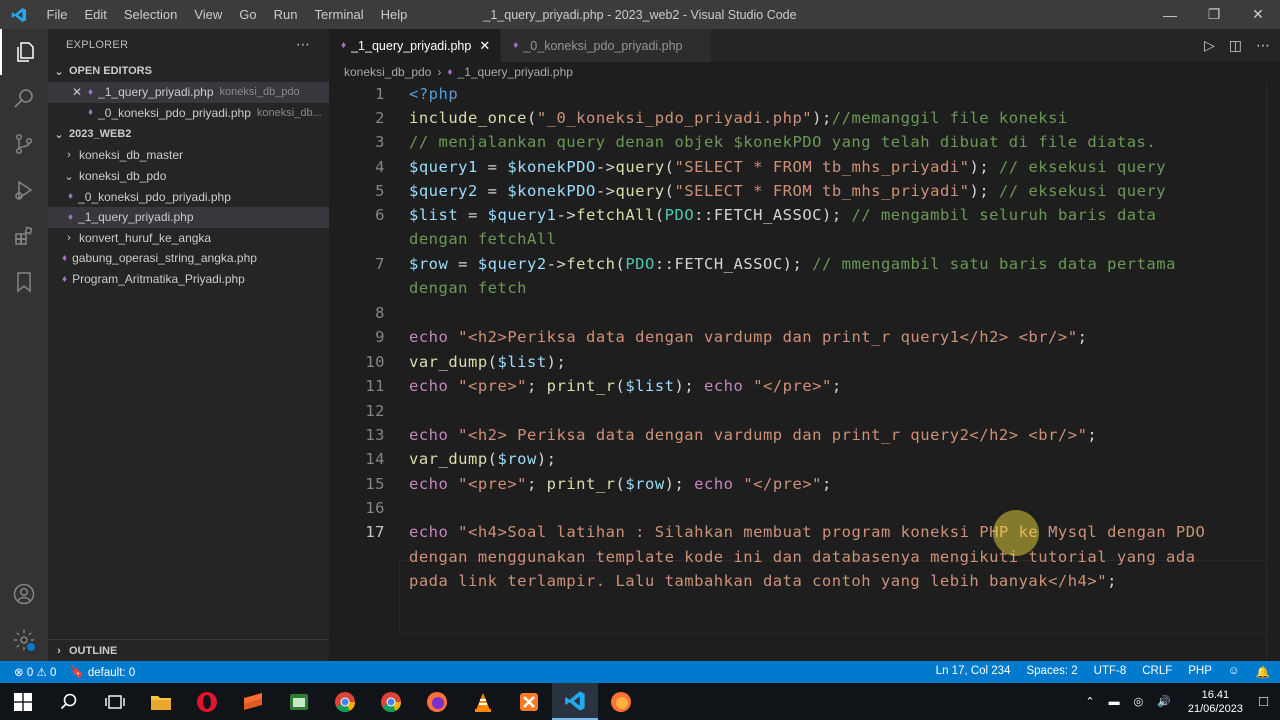 This screenshot has height=720, width=1280. Describe the element at coordinates (529, 701) in the screenshot. I see `xampp-icon` at that location.